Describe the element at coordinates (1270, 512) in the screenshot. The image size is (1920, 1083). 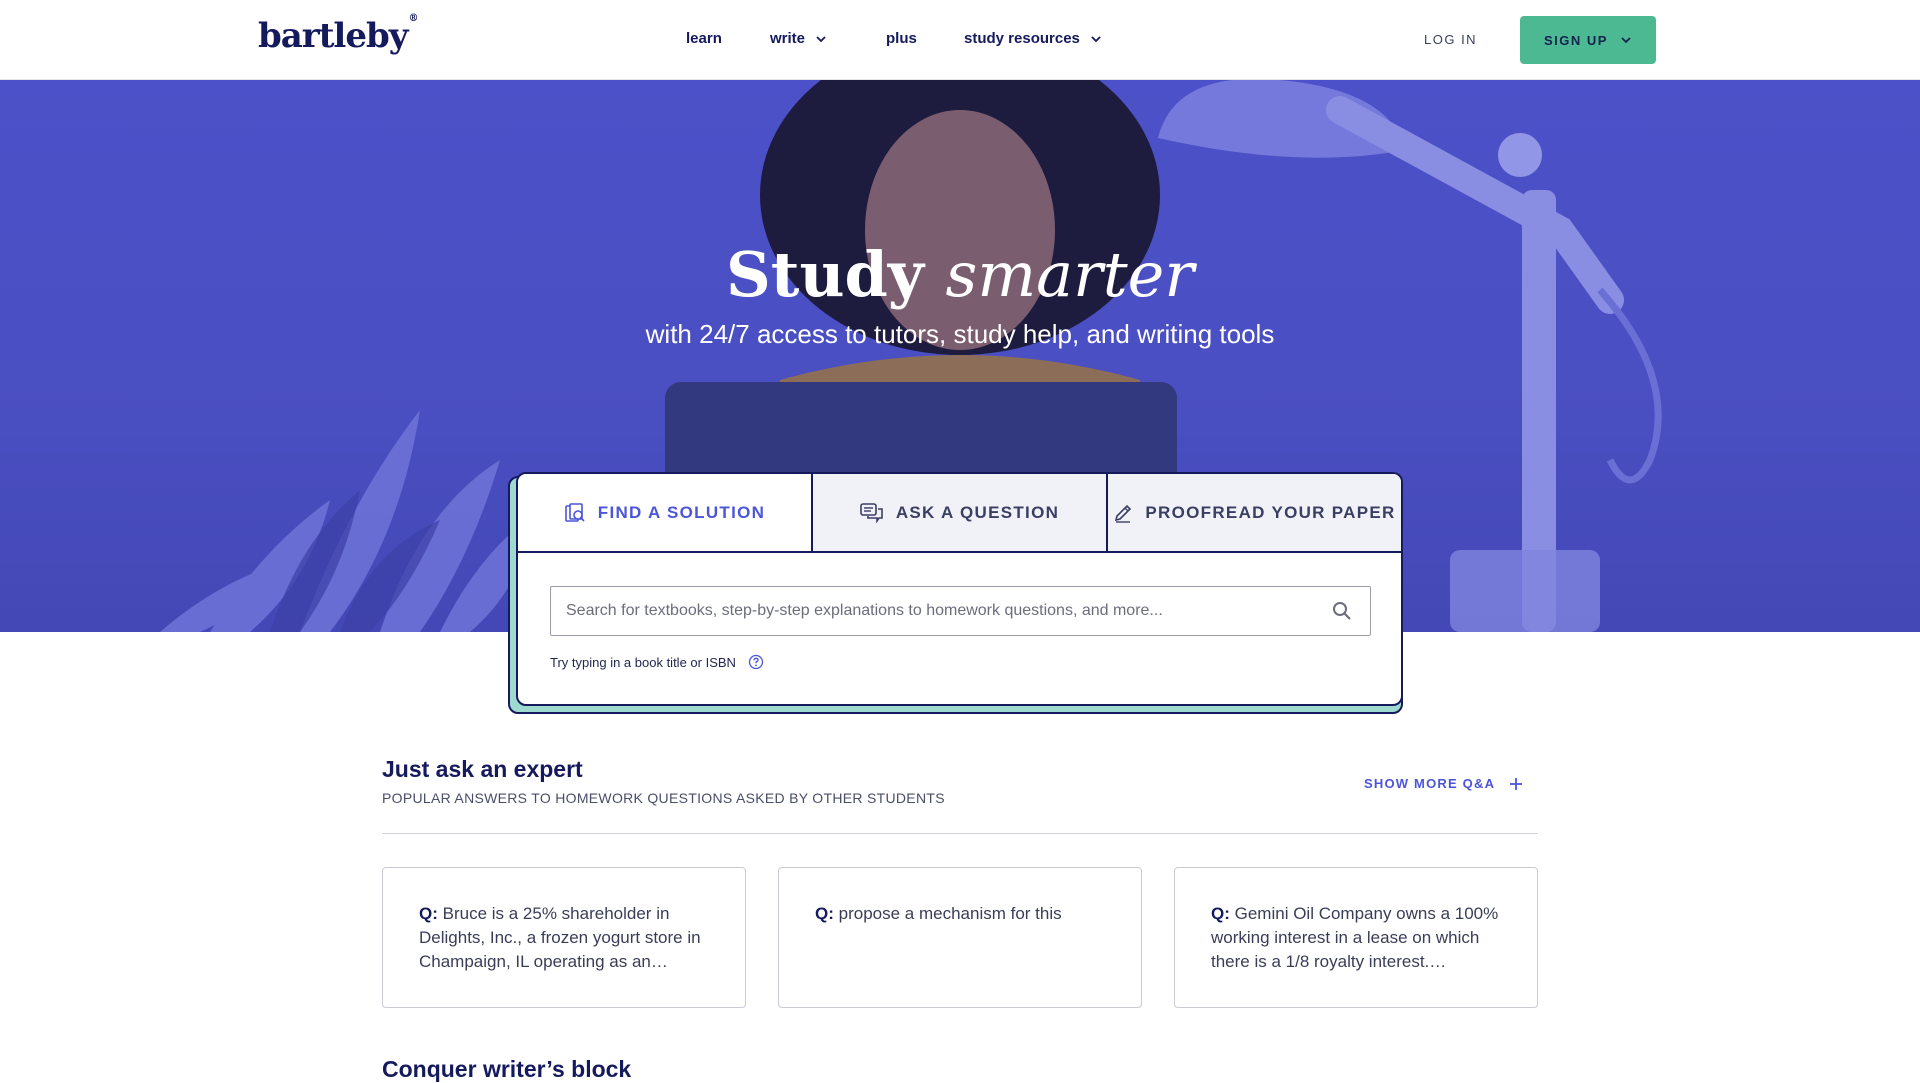
I see `tab-proofread-paper-label: PROOFREAD YOUR PAPER` at that location.